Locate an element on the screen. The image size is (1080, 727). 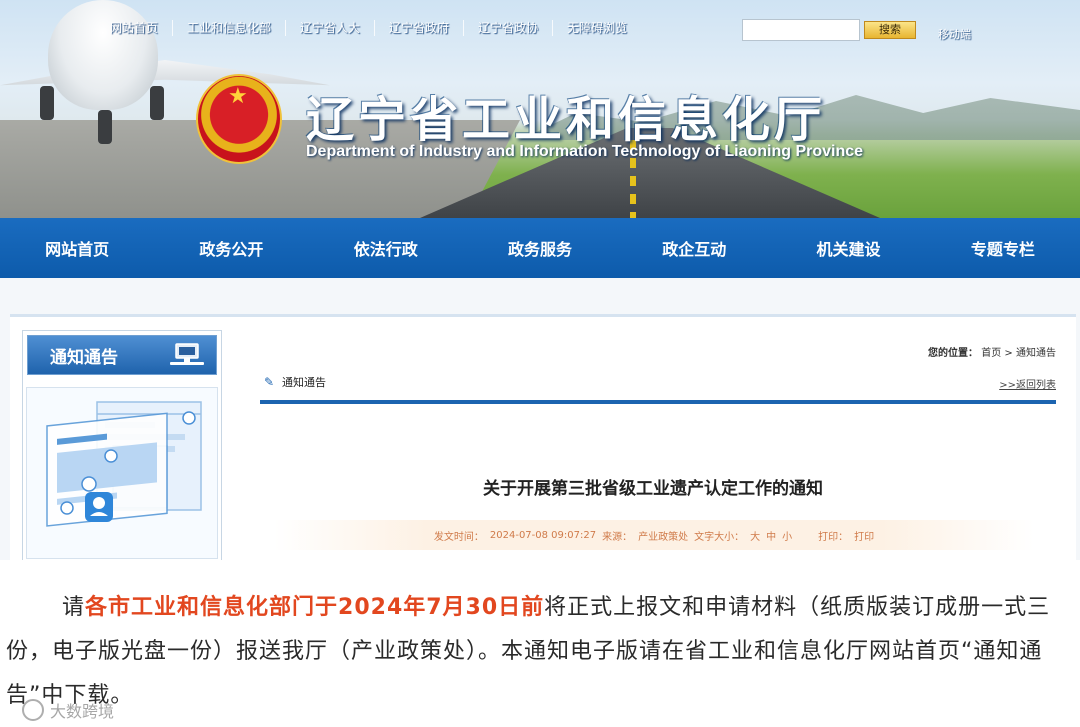
search-box: 搜索 is located at coordinates (829, 30).